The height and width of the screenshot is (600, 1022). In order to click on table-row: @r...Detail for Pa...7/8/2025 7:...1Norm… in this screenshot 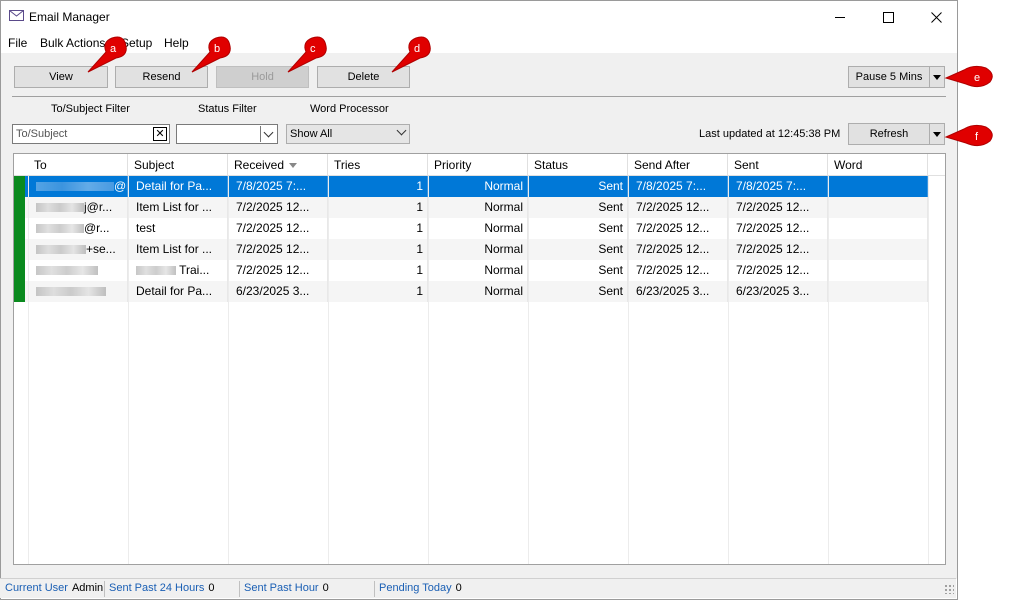, I will do `click(471, 186)`.